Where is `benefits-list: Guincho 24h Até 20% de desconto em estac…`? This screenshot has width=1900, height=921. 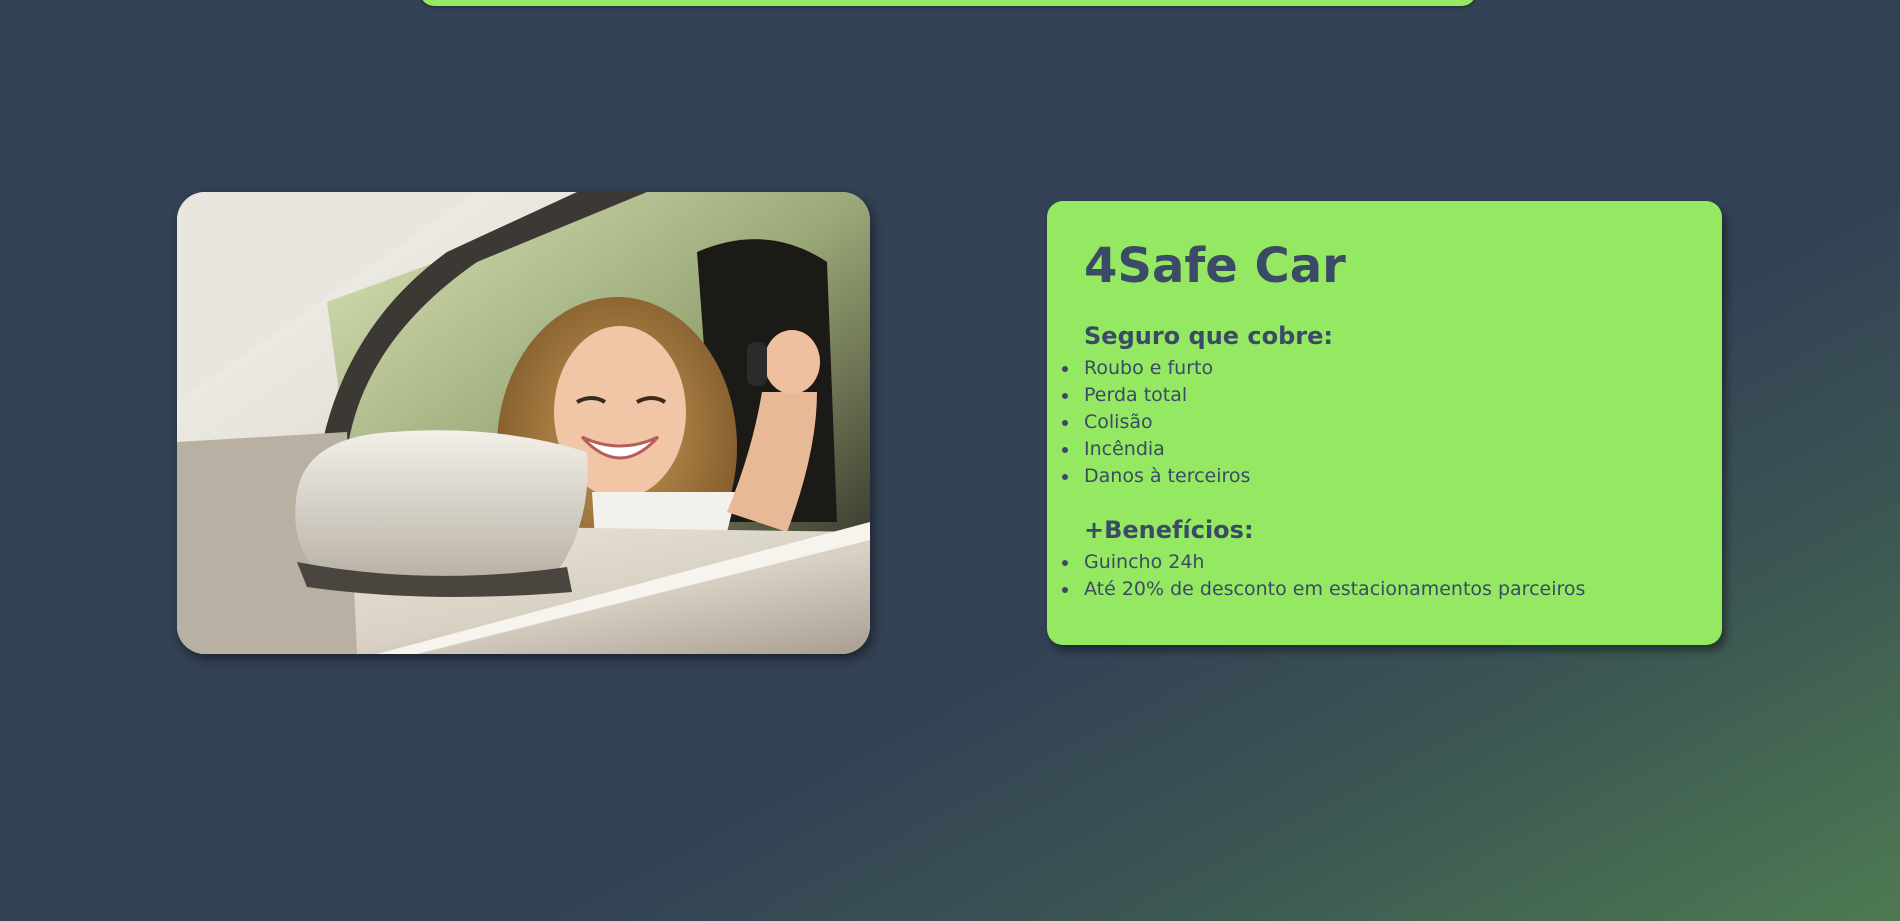
benefits-list: Guincho 24h Até 20% de desconto em estac… is located at coordinates (1374, 576).